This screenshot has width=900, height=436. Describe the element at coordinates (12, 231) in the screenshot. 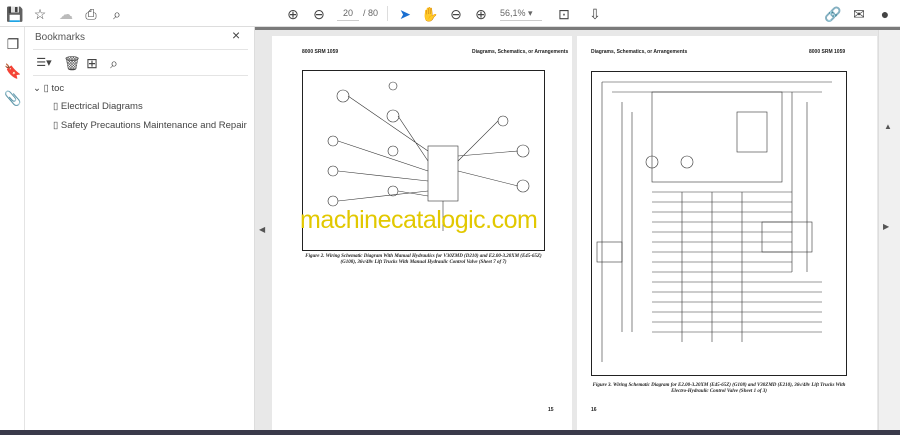

I see `side-rail: ❐ 🔖 📎` at that location.